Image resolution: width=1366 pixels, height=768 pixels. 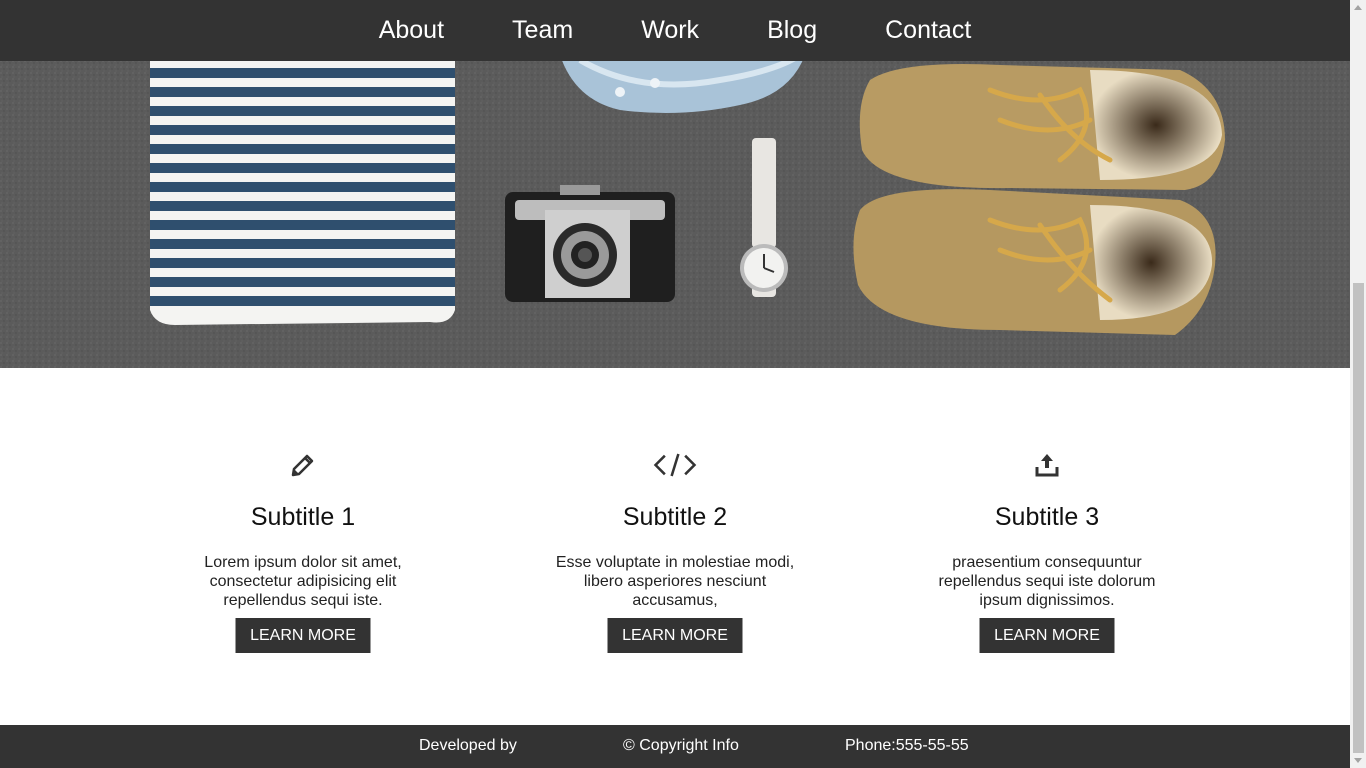 I want to click on top-navigation: About Team Work Blog Contact, so click(x=675, y=30).